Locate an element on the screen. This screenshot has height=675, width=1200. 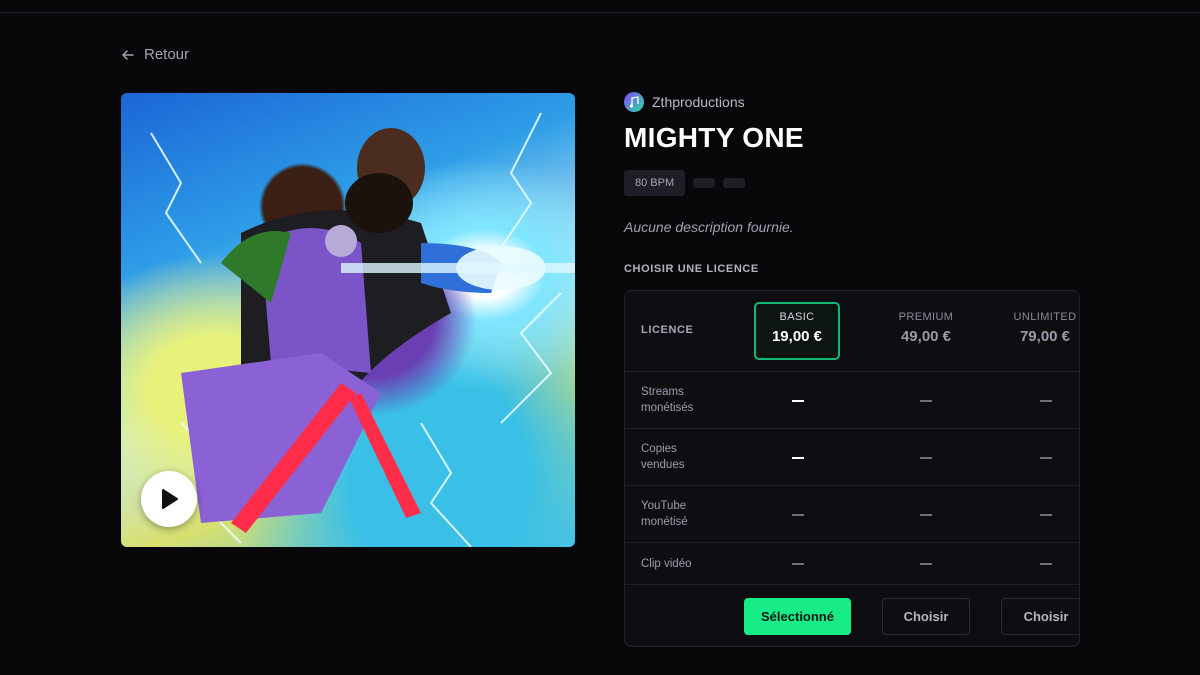
producer-name: Zthproductions is located at coordinates (698, 102).